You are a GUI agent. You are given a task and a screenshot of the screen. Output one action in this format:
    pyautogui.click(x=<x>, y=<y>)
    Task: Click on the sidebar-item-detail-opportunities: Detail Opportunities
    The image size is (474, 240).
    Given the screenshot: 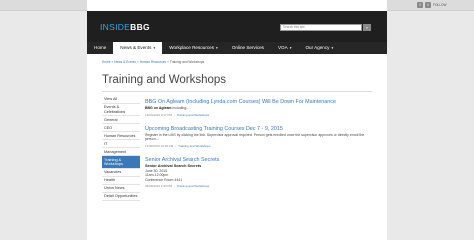 What is the action you would take?
    pyautogui.click(x=121, y=197)
    